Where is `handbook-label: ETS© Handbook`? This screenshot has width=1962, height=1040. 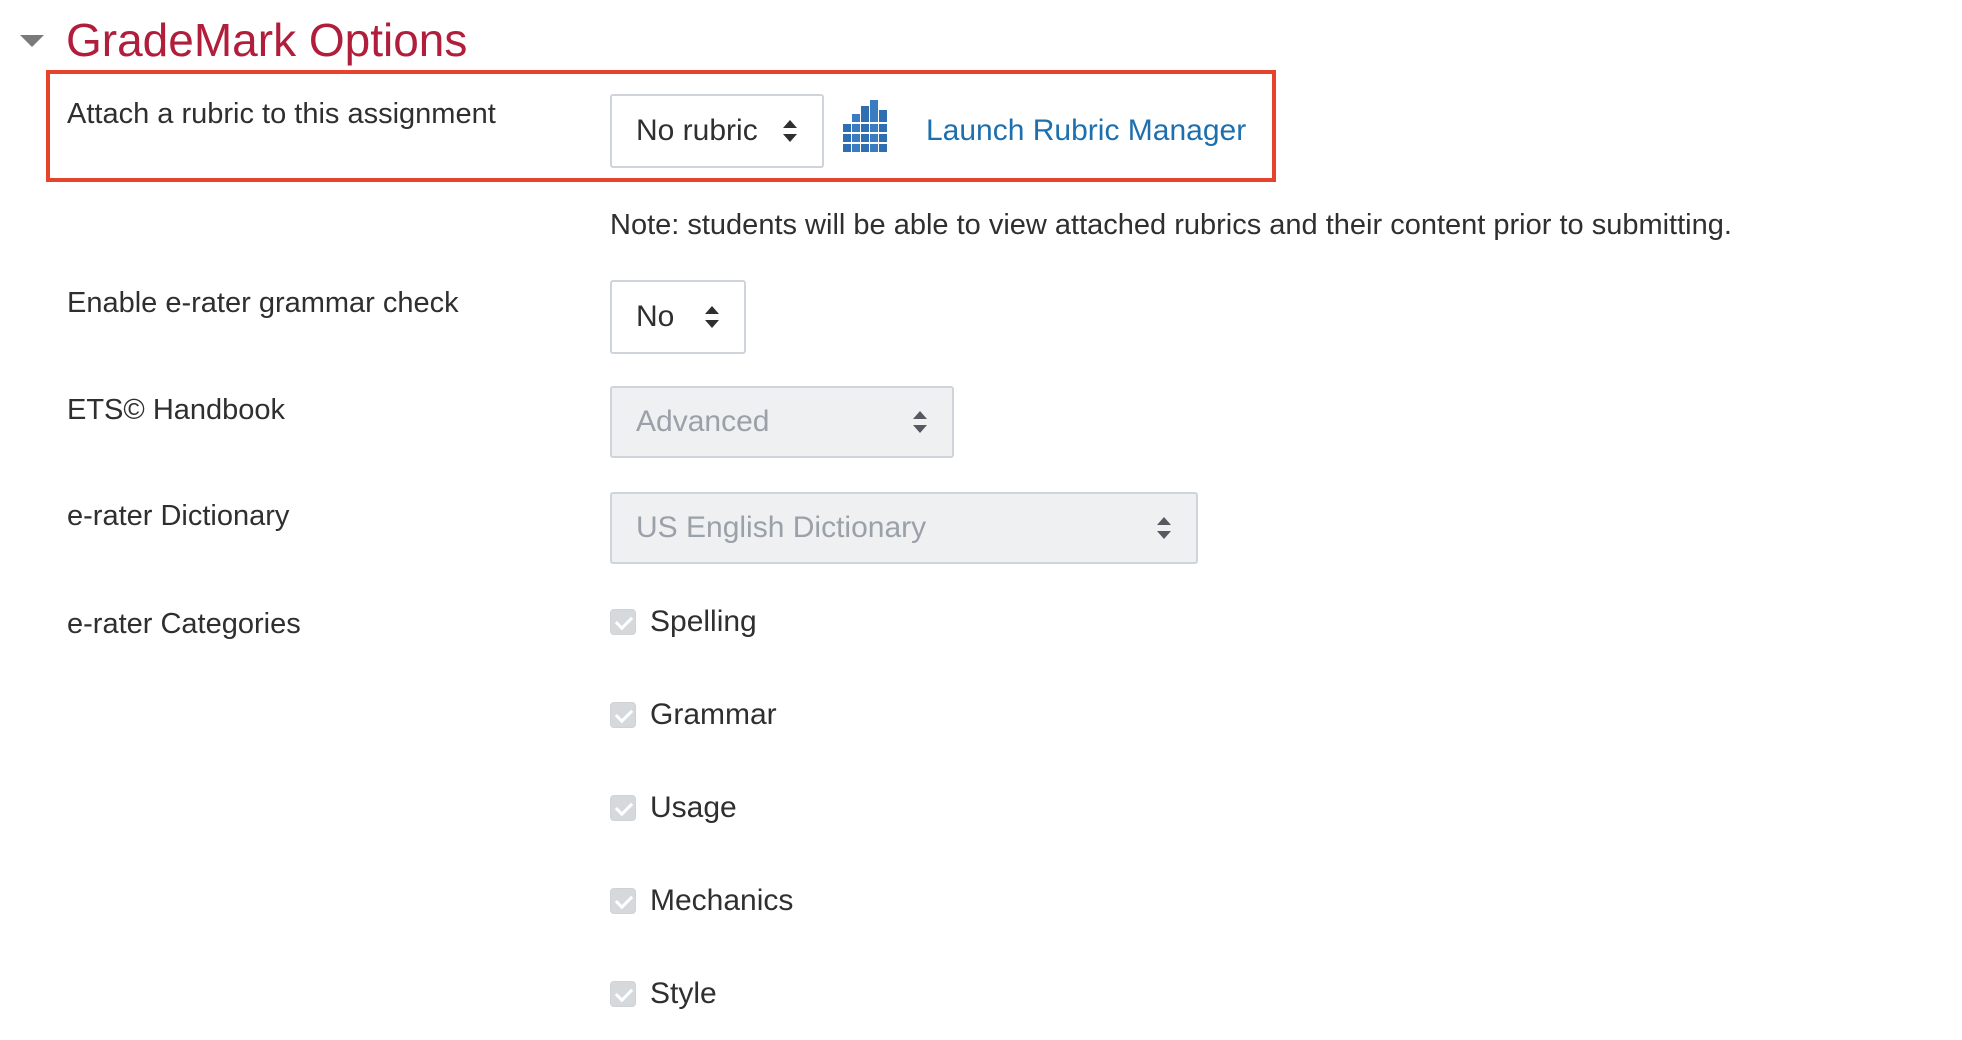
handbook-label: ETS© Handbook is located at coordinates (176, 410).